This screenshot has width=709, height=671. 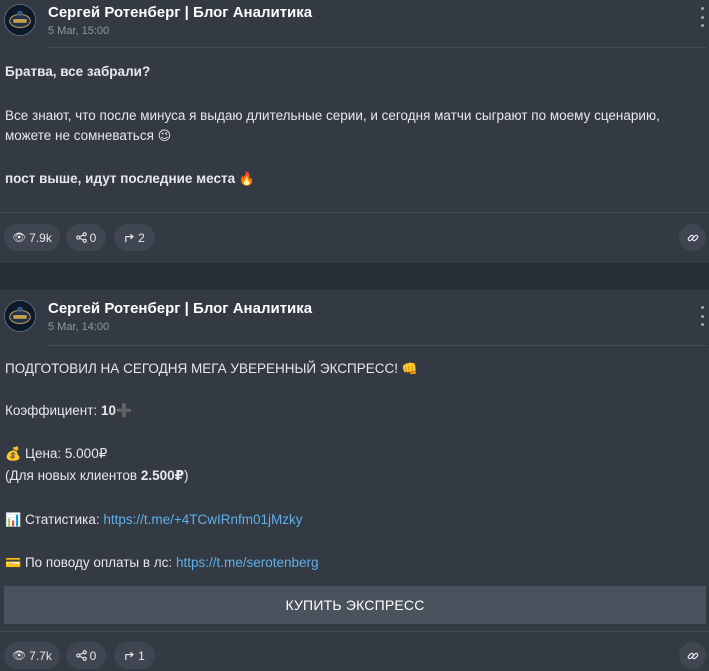 What do you see at coordinates (13, 520) in the screenshot?
I see `bar-chart-emoji: 📊` at bounding box center [13, 520].